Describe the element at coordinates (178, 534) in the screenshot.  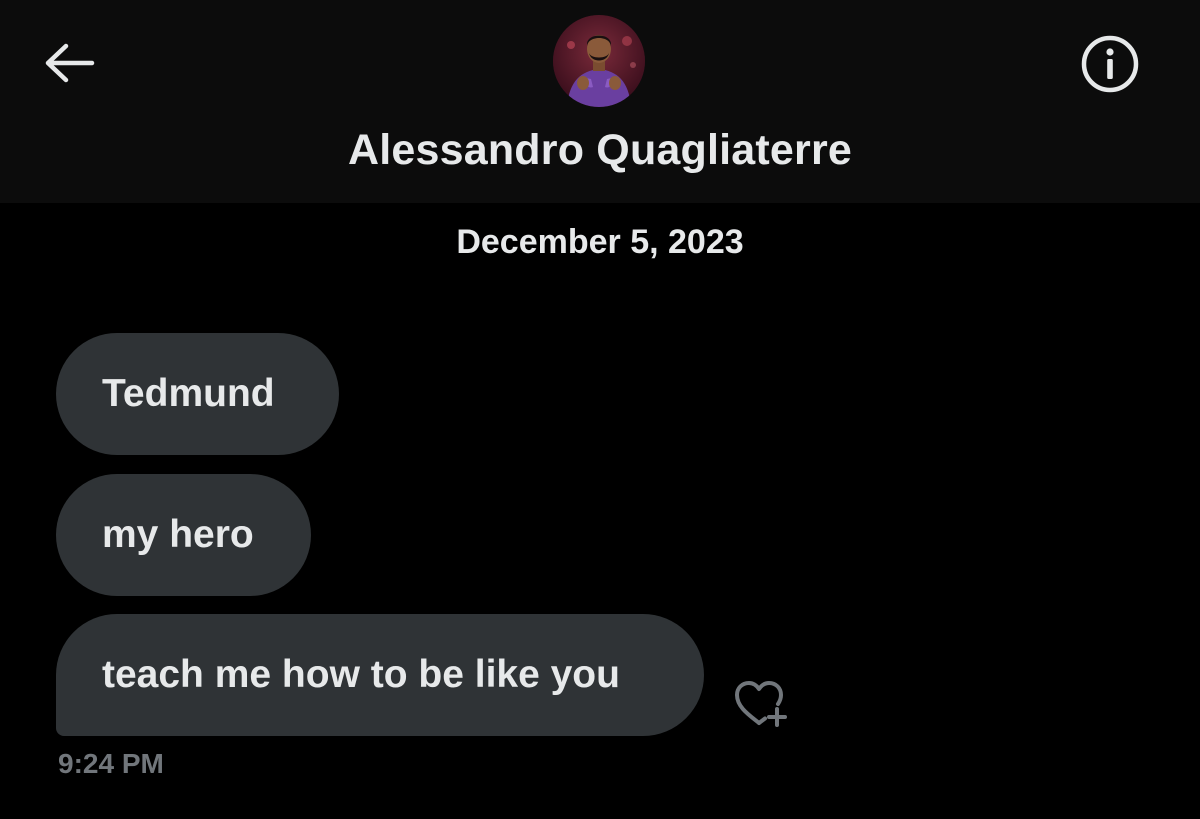
I see `message-text: my hero` at that location.